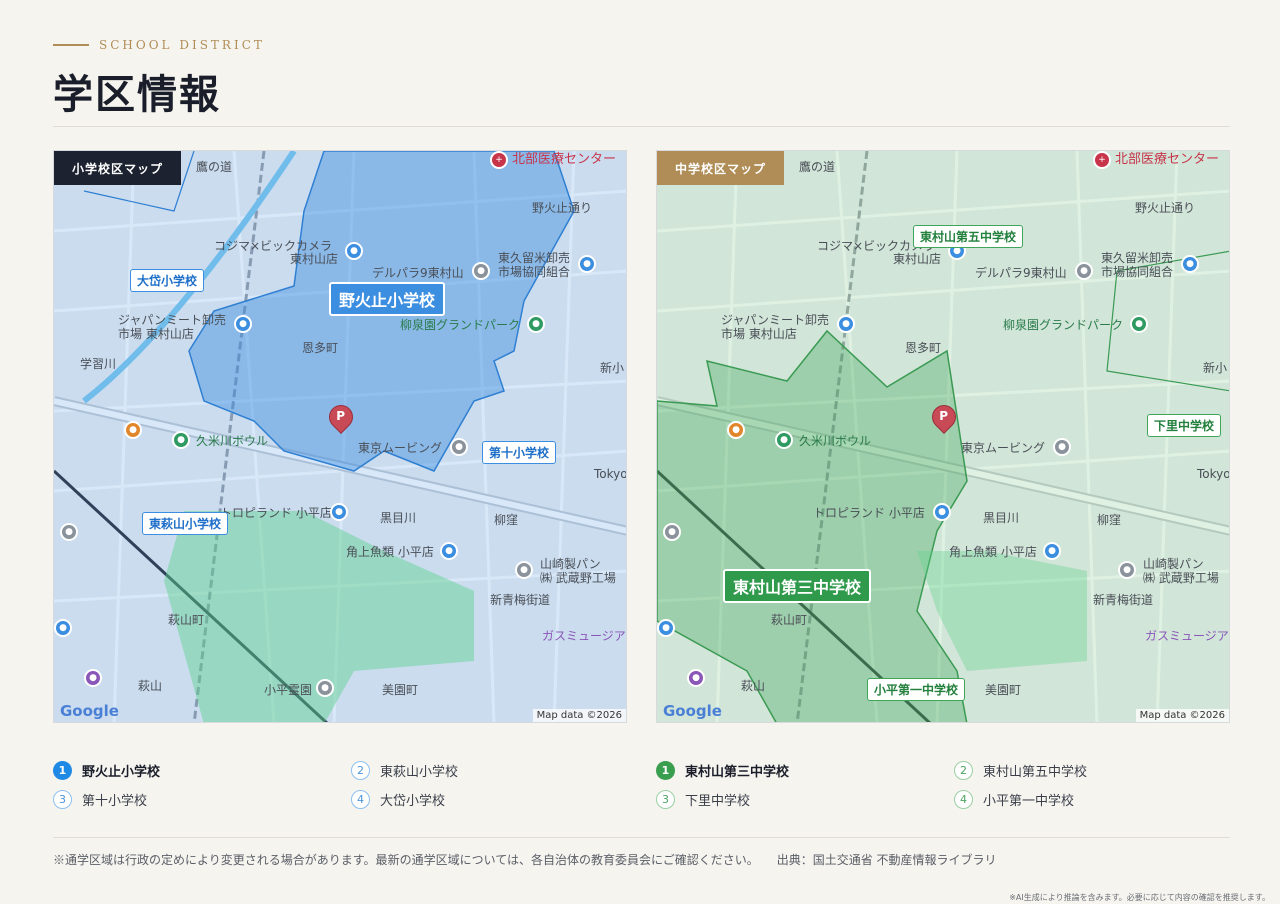 This screenshot has height=904, width=1280. I want to click on legend-elementary-3: 3 第十小学校, so click(100, 799).